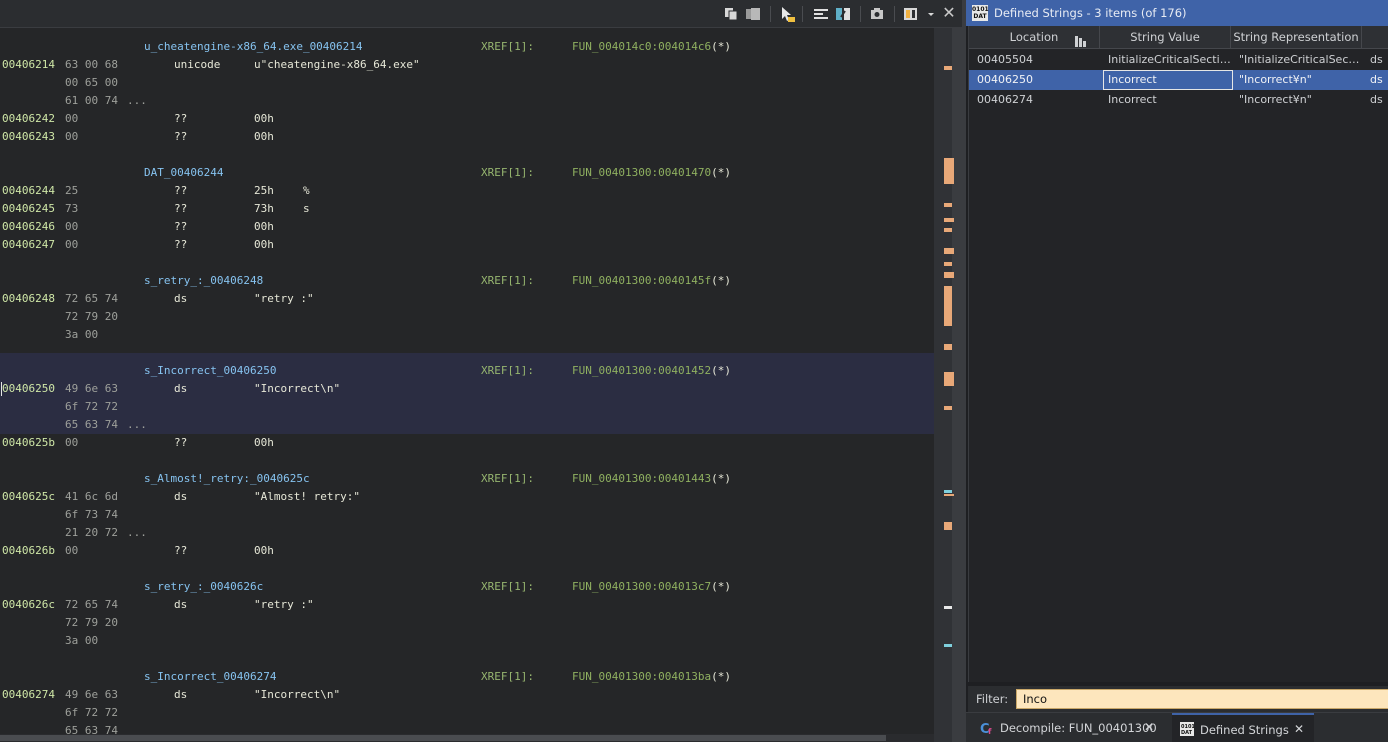 The image size is (1388, 742). Describe the element at coordinates (651, 677) in the screenshot. I see `xref-link: FUN_00401300:004013ba(*)` at that location.